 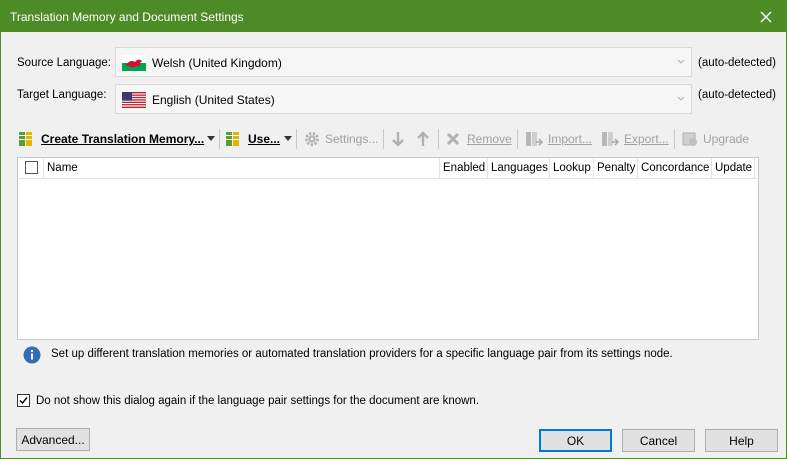 What do you see at coordinates (393, 16) in the screenshot?
I see `title-bar: Translation Memory and Document Settings` at bounding box center [393, 16].